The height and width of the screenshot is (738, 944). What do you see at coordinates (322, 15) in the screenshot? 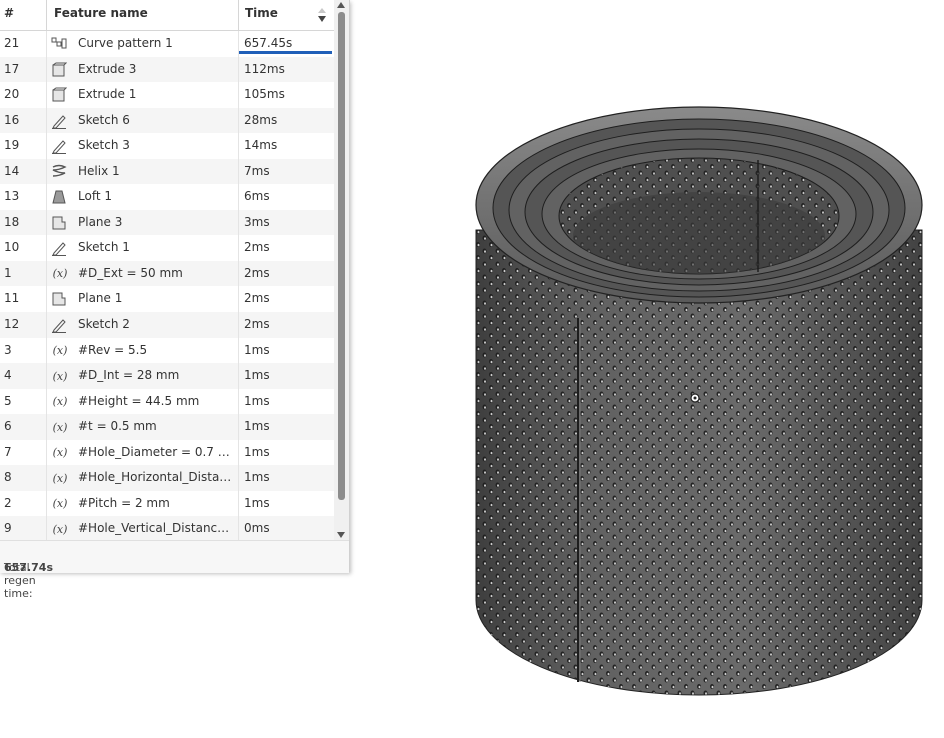
I see `sort-descending-icon` at bounding box center [322, 15].